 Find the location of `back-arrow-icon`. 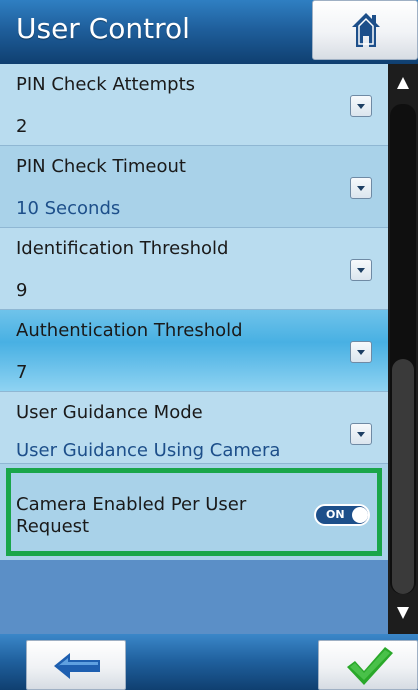

back-arrow-icon is located at coordinates (77, 666).